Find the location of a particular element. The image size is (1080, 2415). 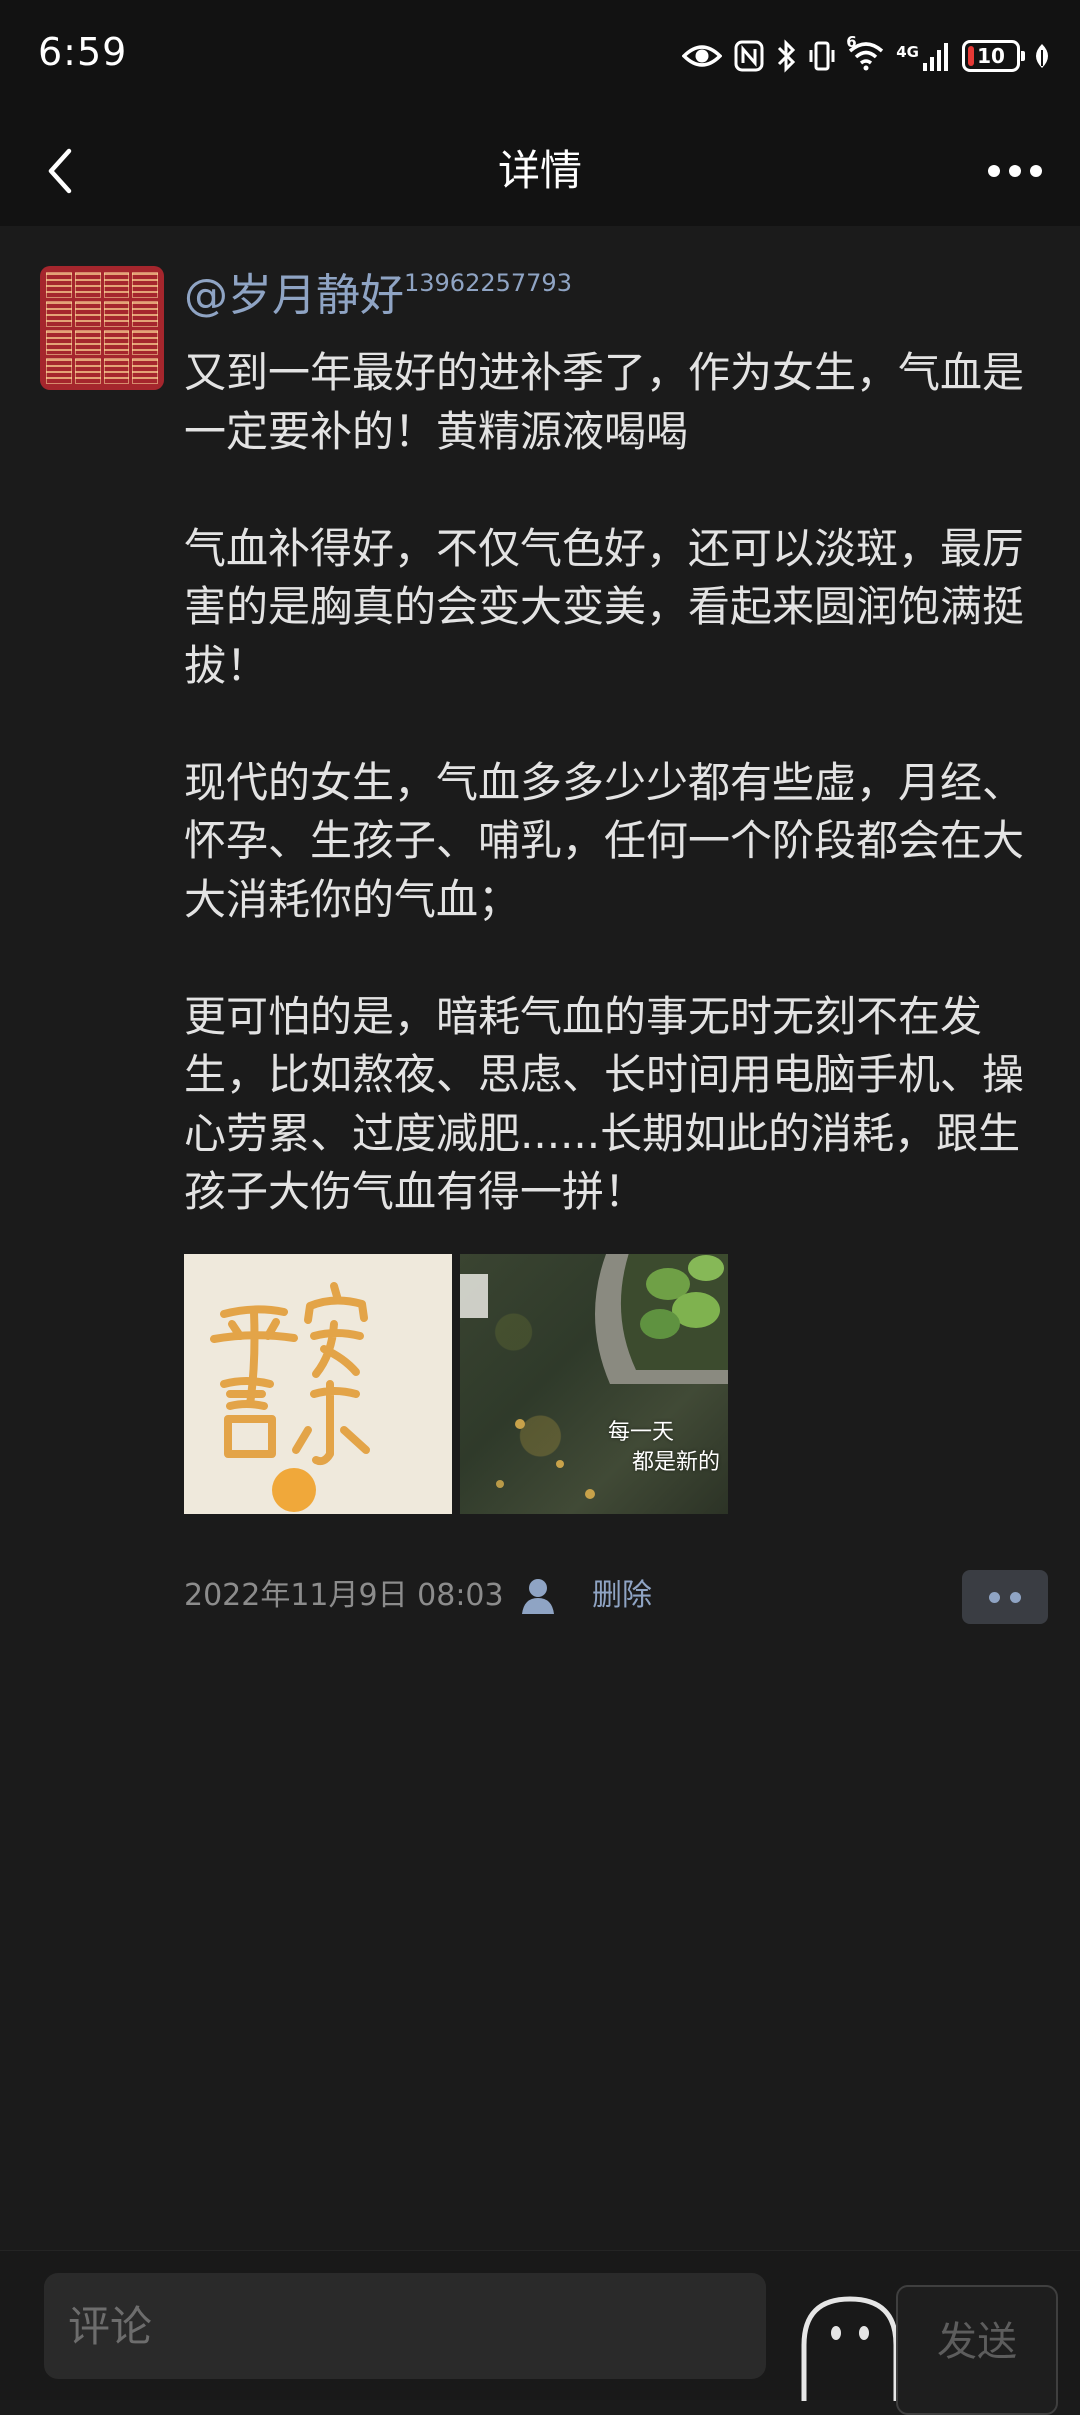

photo-caption-line2: 都是新的 is located at coordinates (676, 1462).